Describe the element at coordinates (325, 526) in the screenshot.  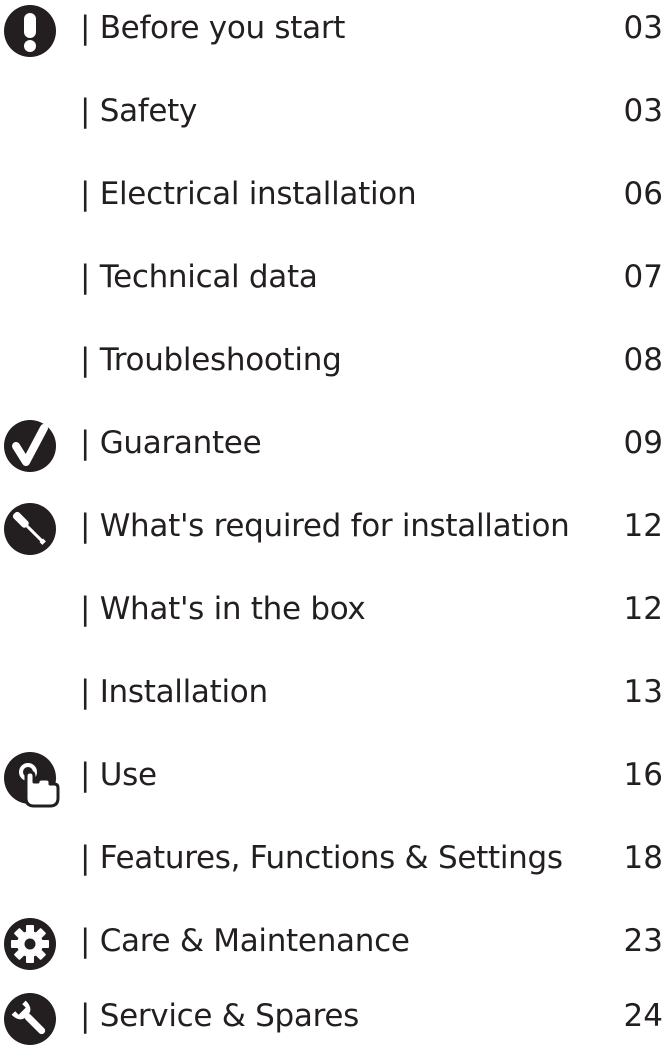
I see `toc-entry-title: | What's required for installation` at that location.